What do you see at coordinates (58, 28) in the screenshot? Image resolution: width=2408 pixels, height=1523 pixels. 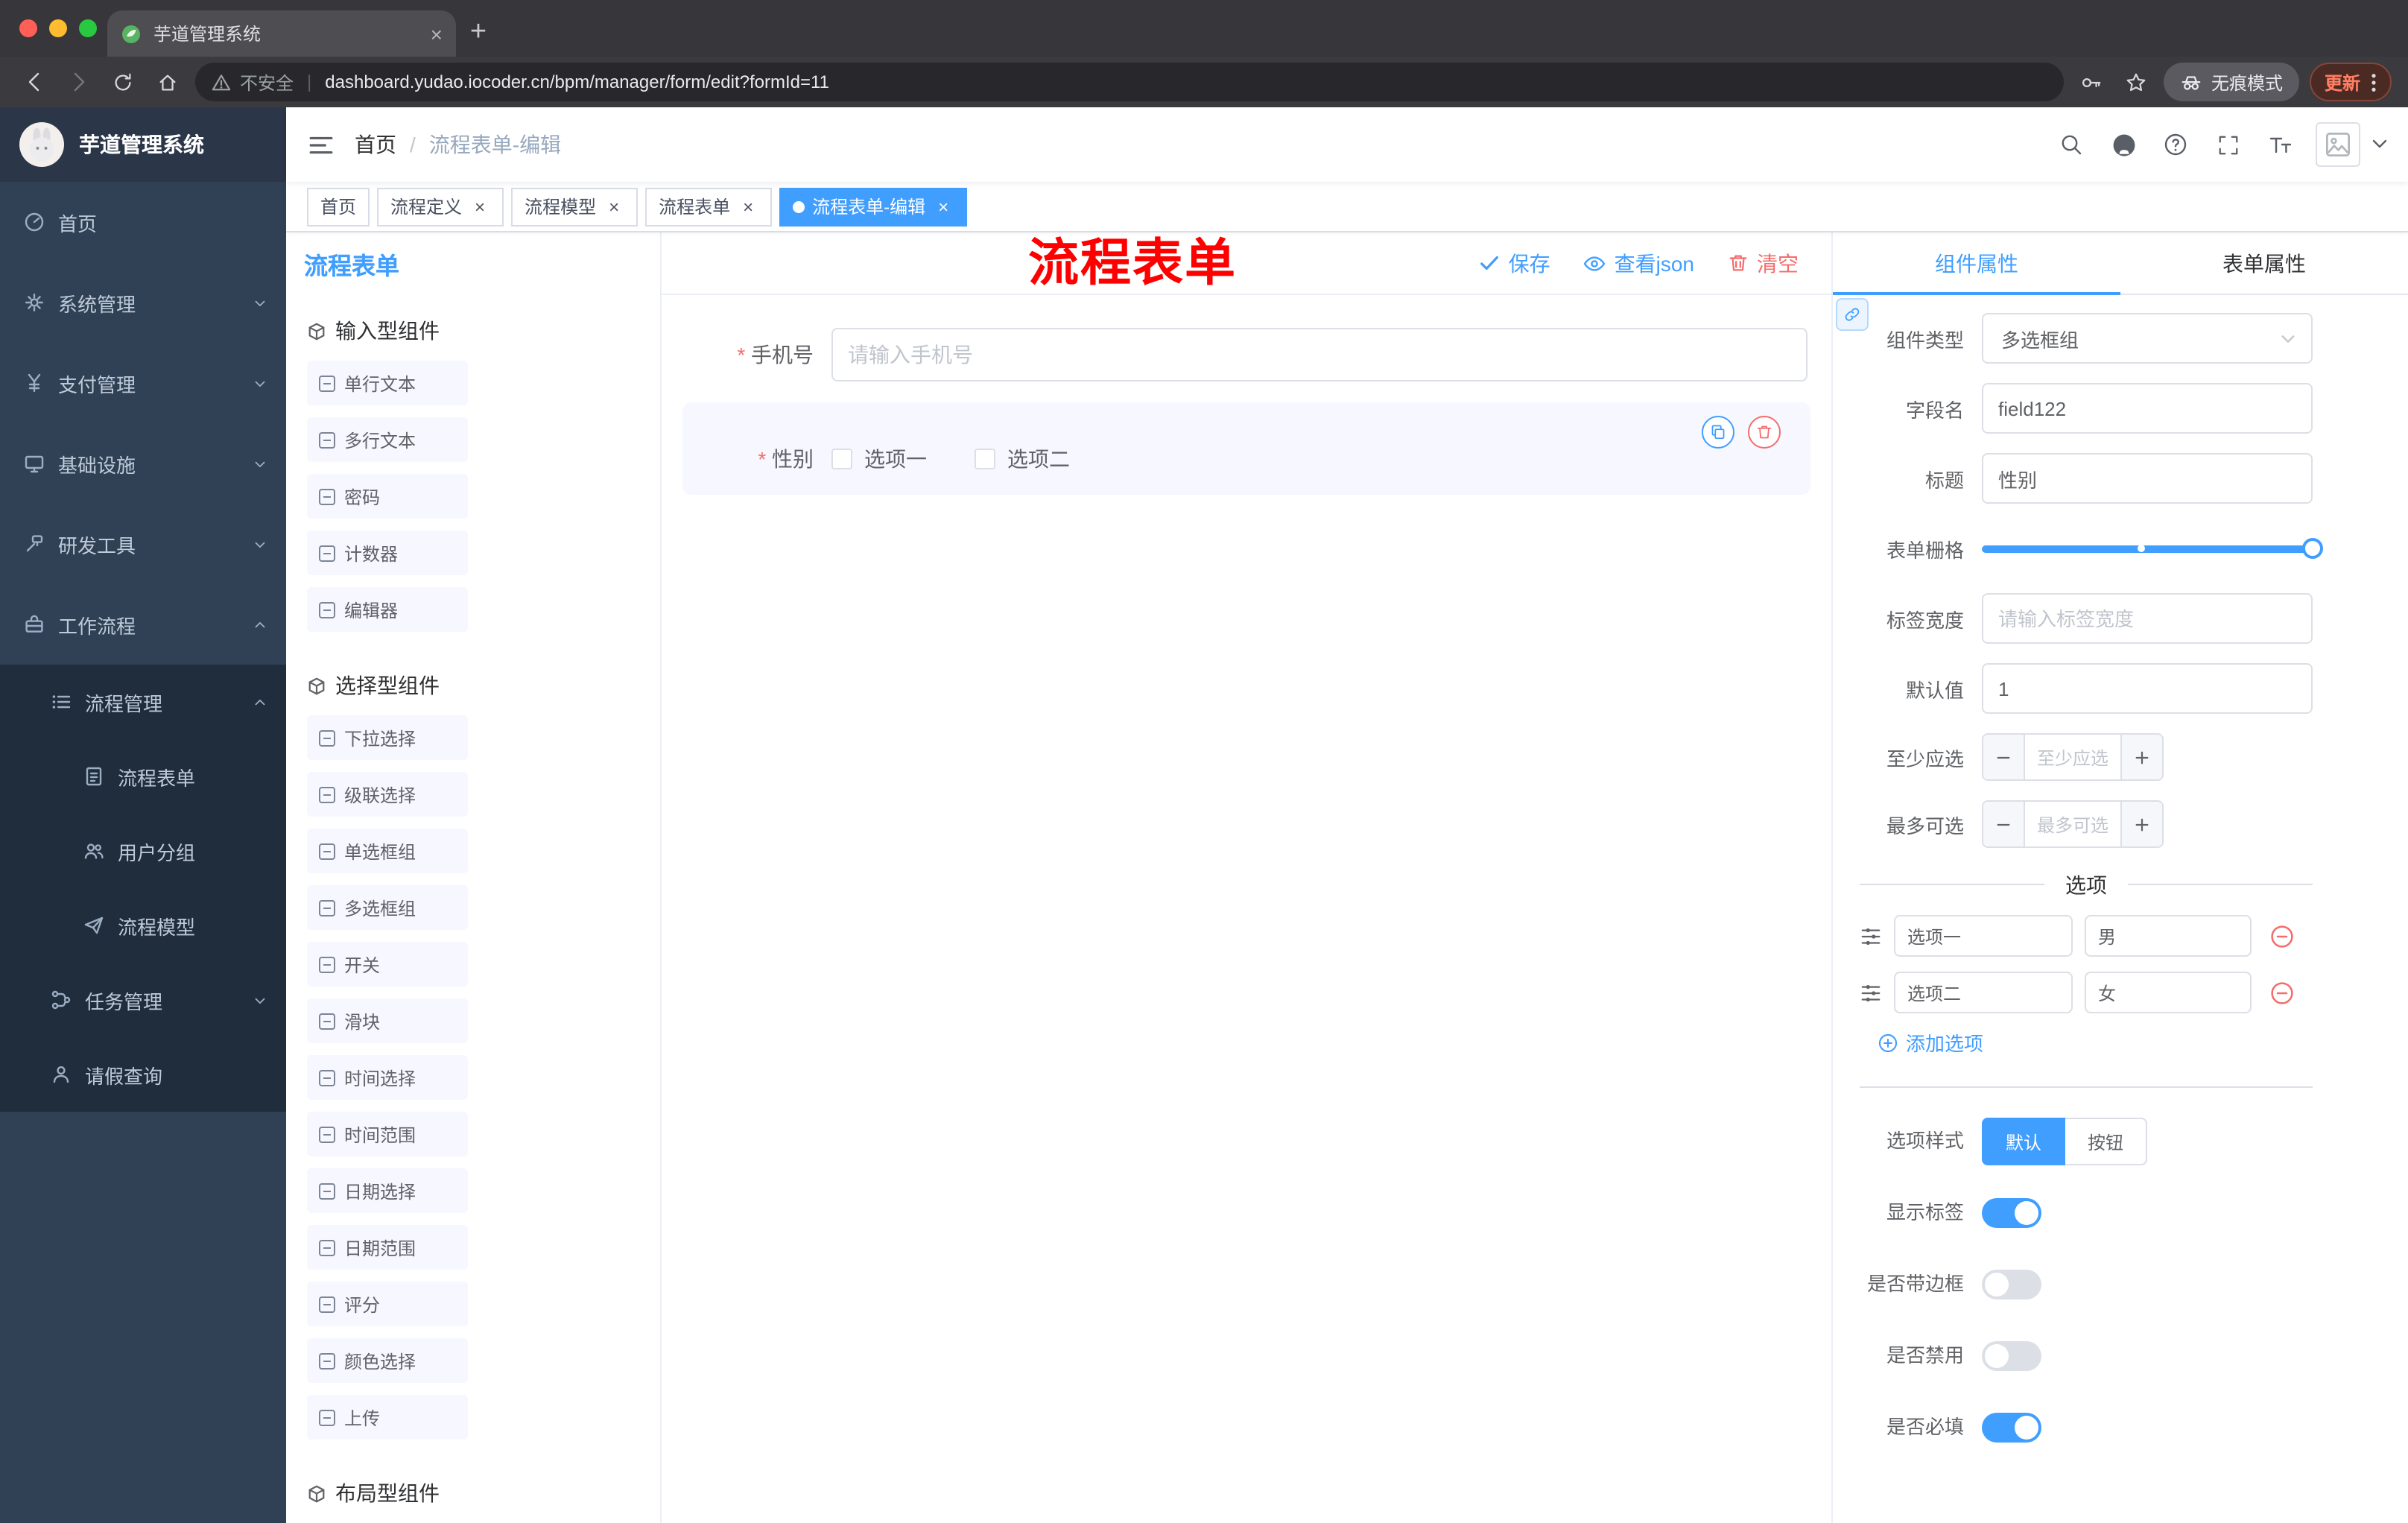 I see `minimize-window-button` at bounding box center [58, 28].